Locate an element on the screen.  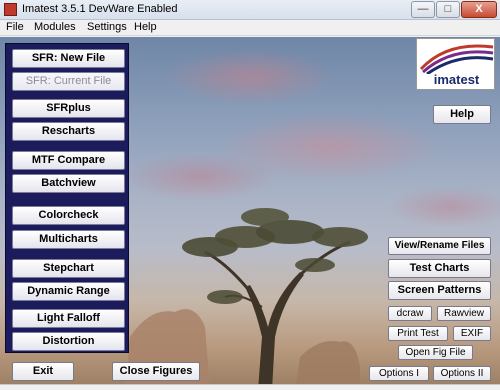
open-fig-file-button: Open Fig File is located at coordinates (435, 352).